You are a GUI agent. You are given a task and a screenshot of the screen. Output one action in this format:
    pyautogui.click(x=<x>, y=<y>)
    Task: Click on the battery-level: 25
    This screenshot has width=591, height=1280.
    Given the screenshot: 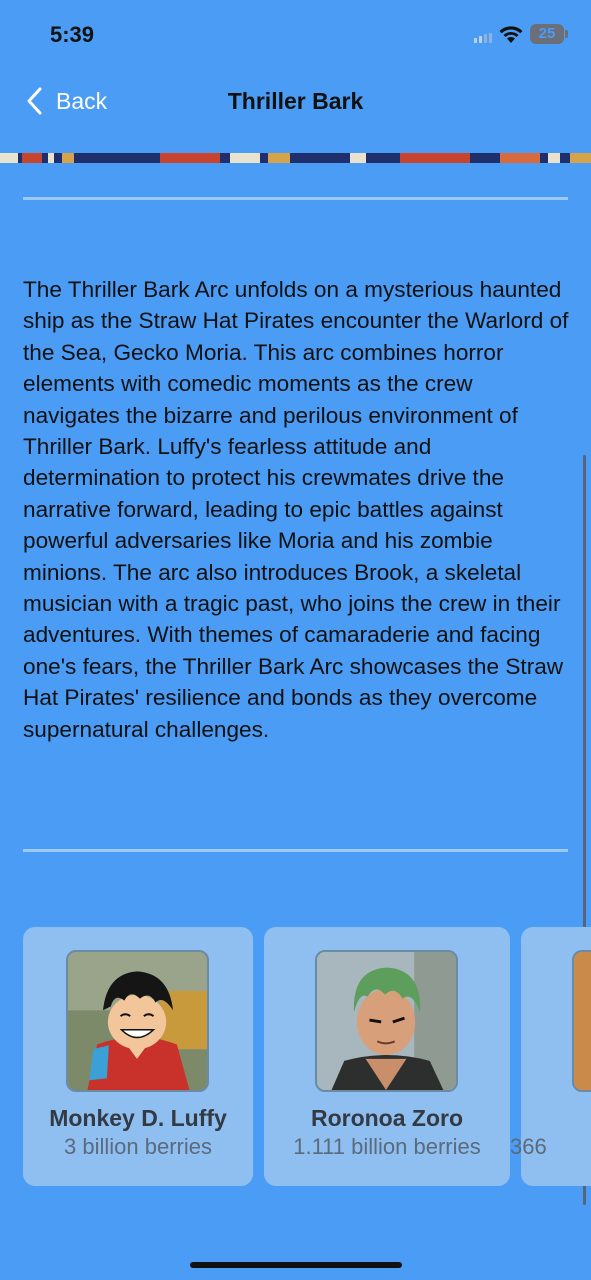 What is the action you would take?
    pyautogui.click(x=547, y=34)
    